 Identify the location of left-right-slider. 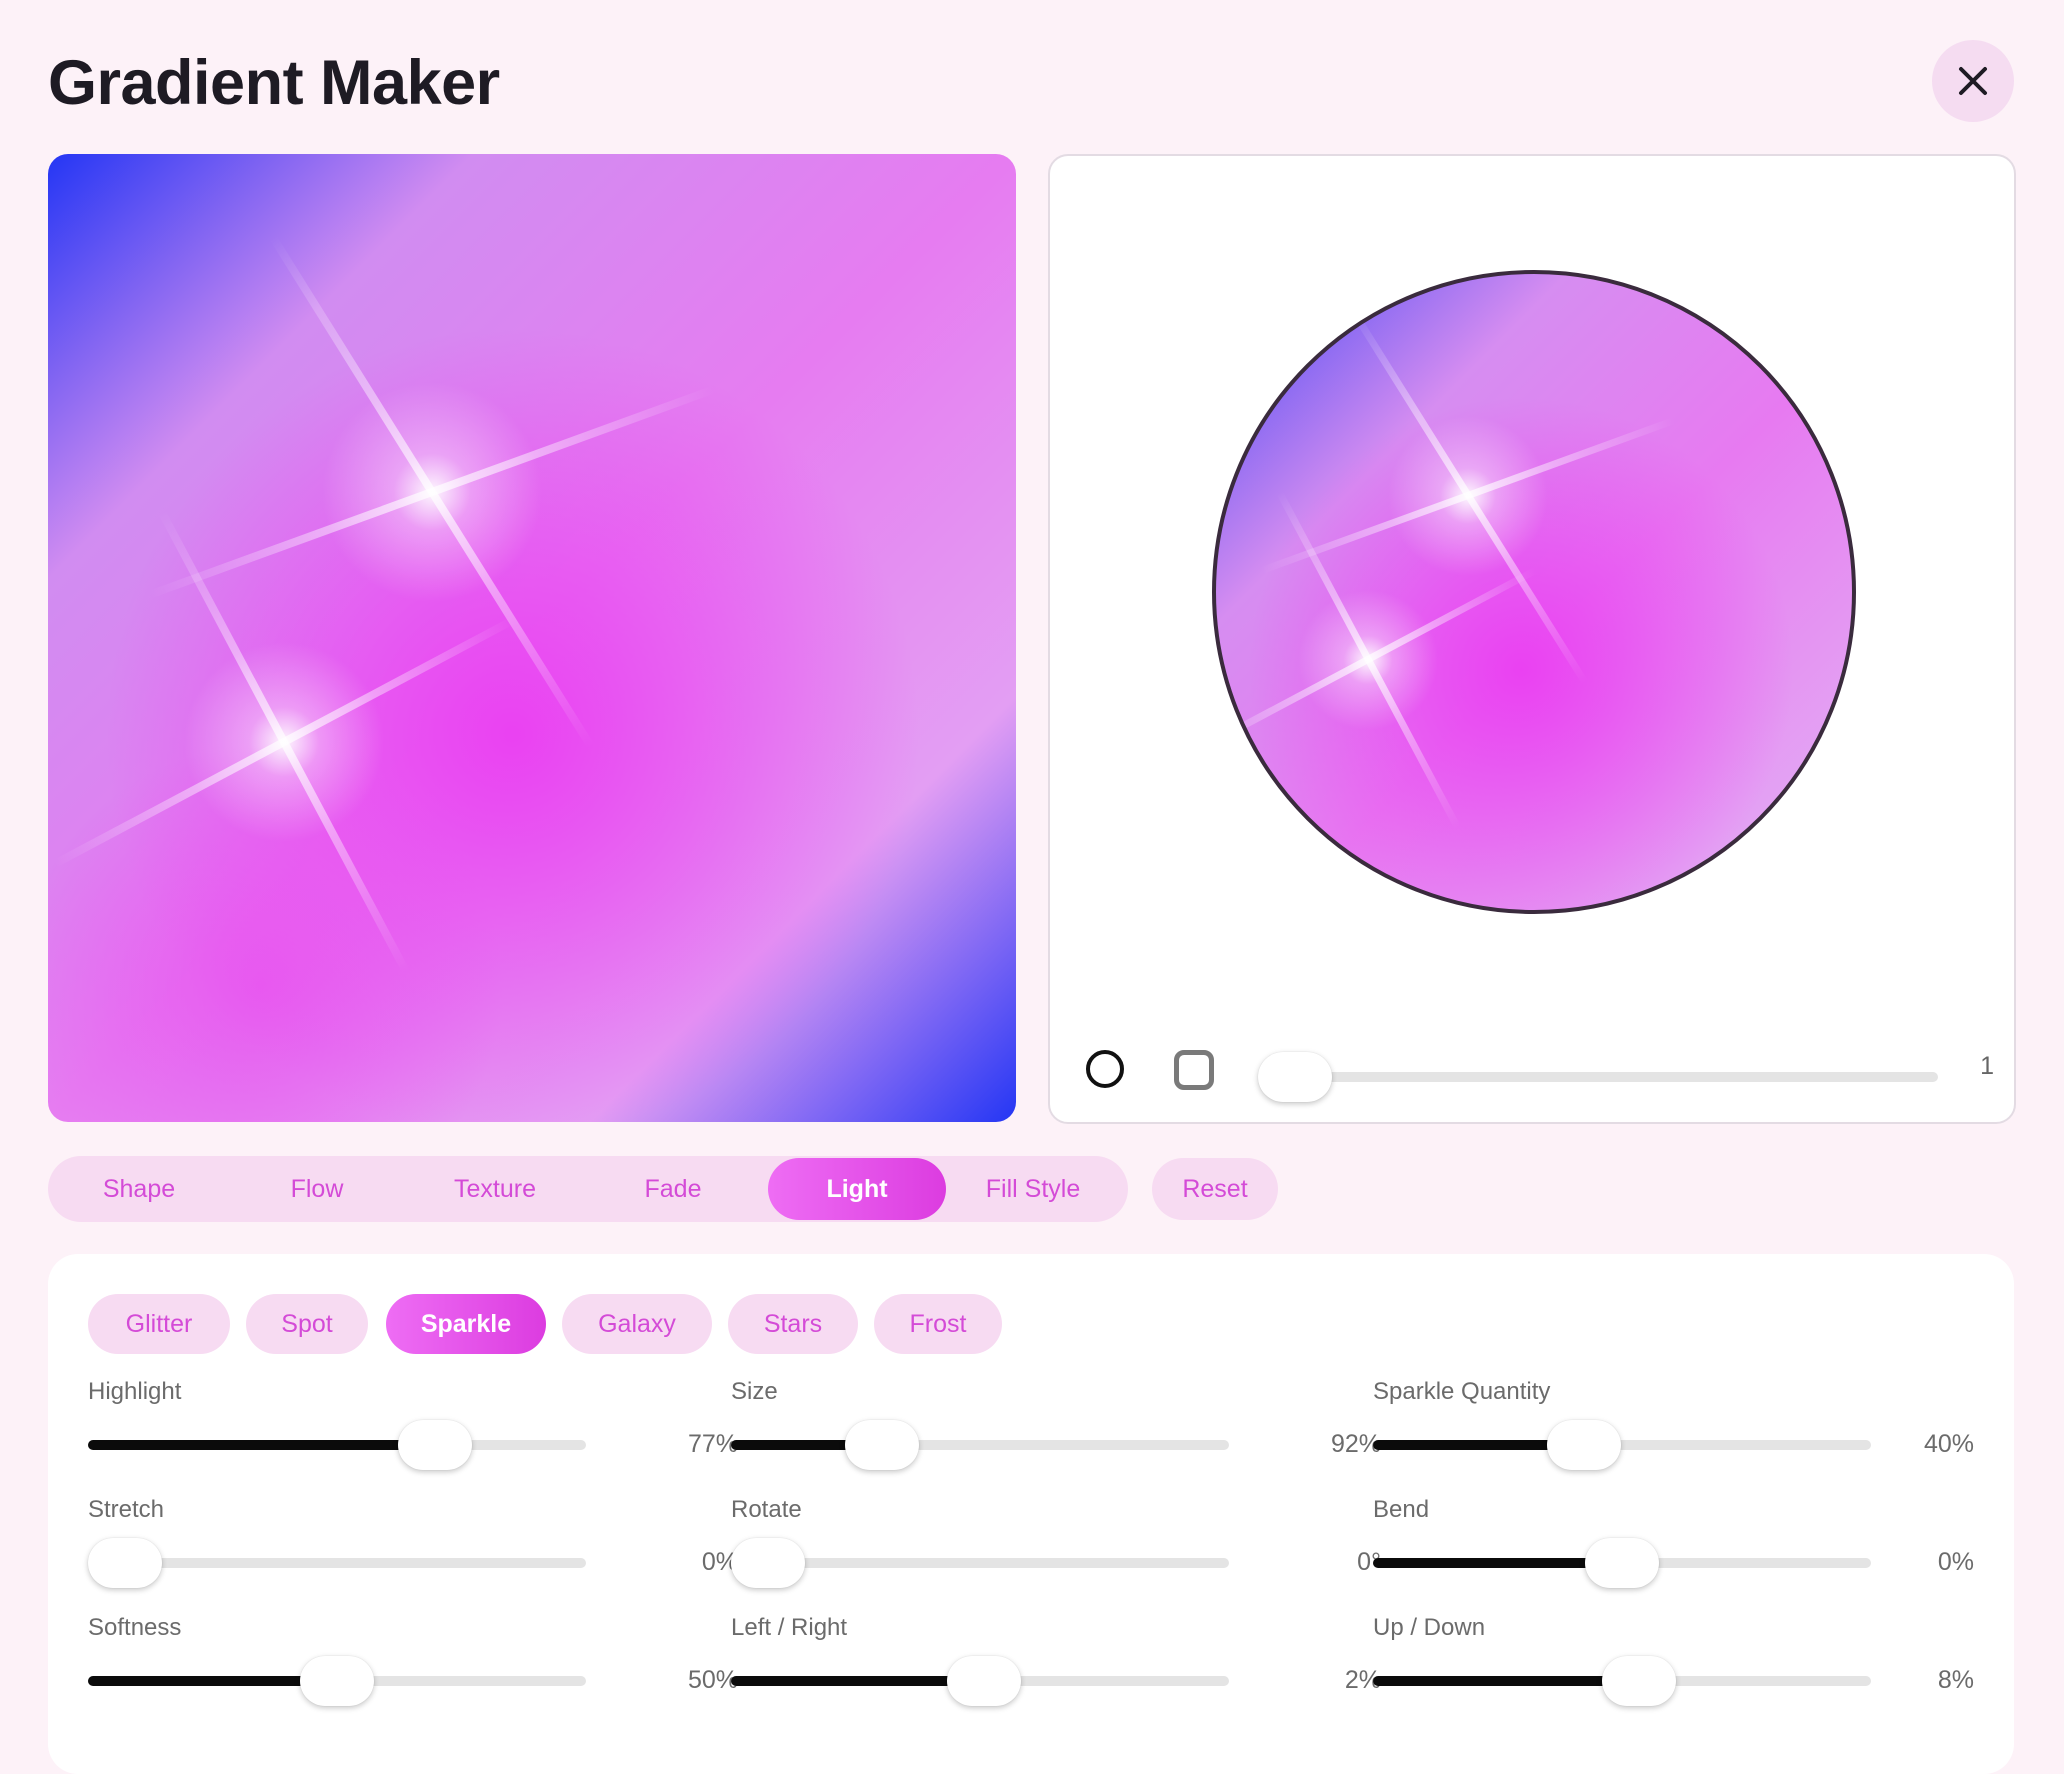
(980, 1681).